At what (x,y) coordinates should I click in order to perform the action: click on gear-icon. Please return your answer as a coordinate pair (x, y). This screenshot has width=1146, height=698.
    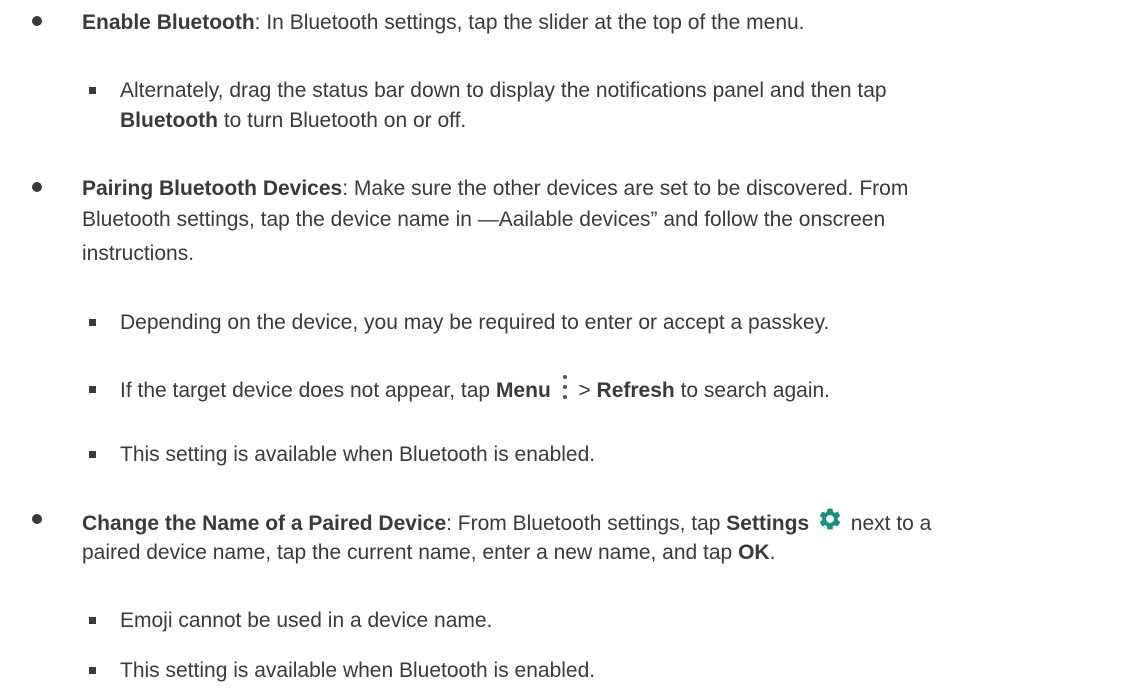
    Looking at the image, I should click on (830, 519).